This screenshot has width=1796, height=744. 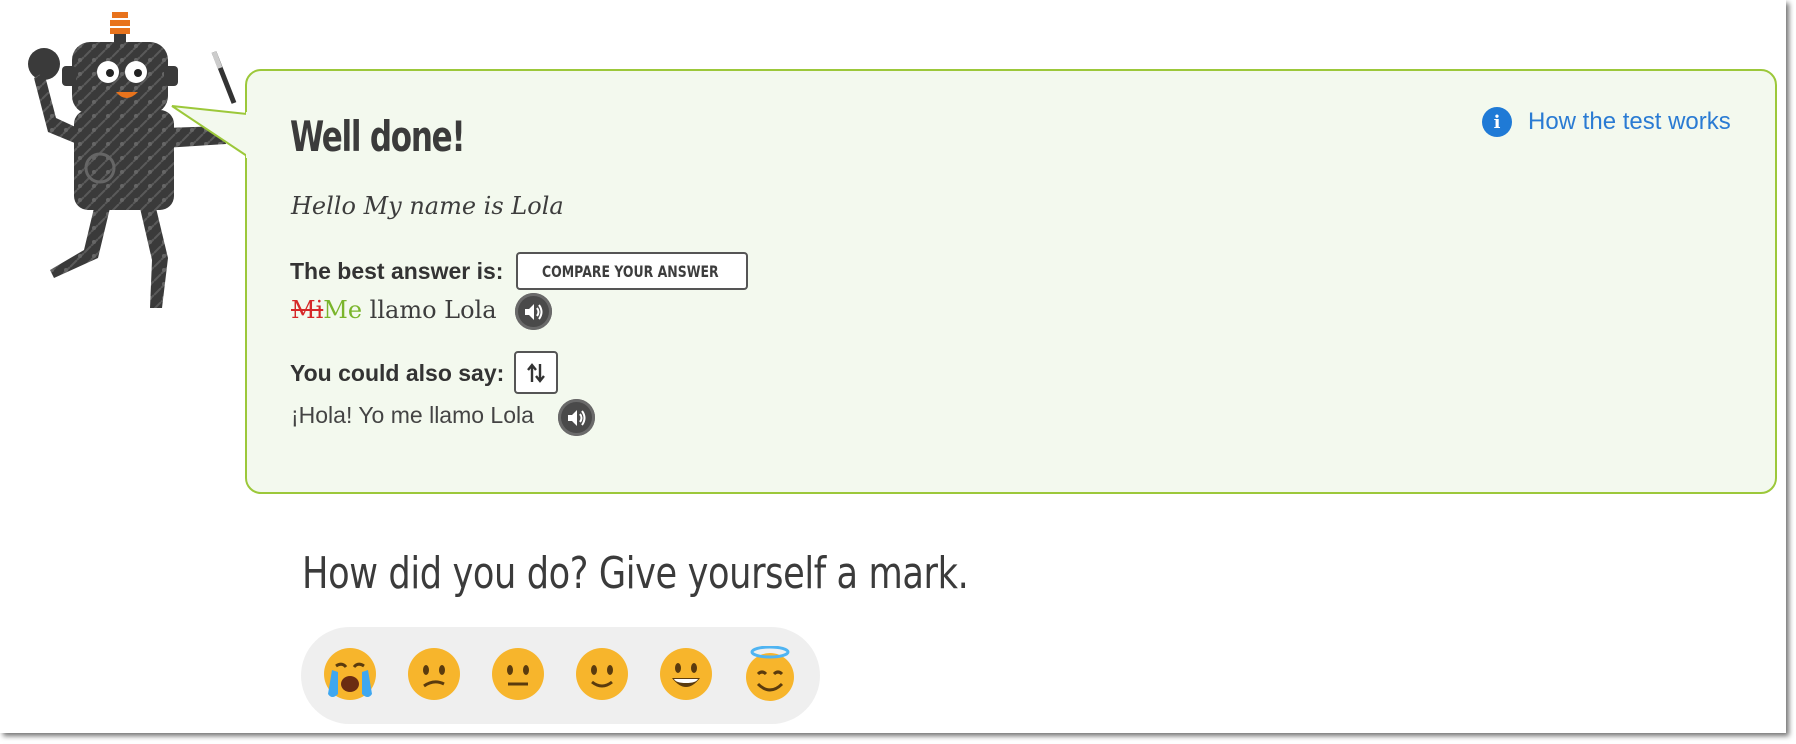 What do you see at coordinates (433, 310) in the screenshot?
I see `answer-rest: llamo Lola` at bounding box center [433, 310].